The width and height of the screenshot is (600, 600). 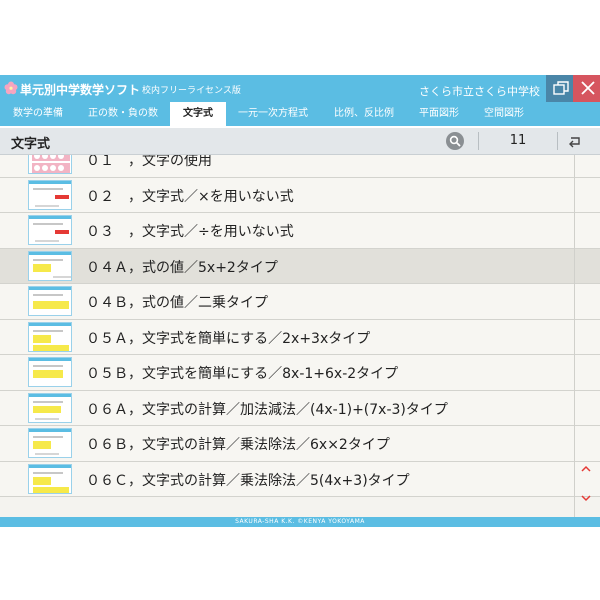 What do you see at coordinates (242, 374) in the screenshot?
I see `list-item-label: ０５Ｂ，文字式を簡単にする／8x-1+6x-2タイプ` at bounding box center [242, 374].